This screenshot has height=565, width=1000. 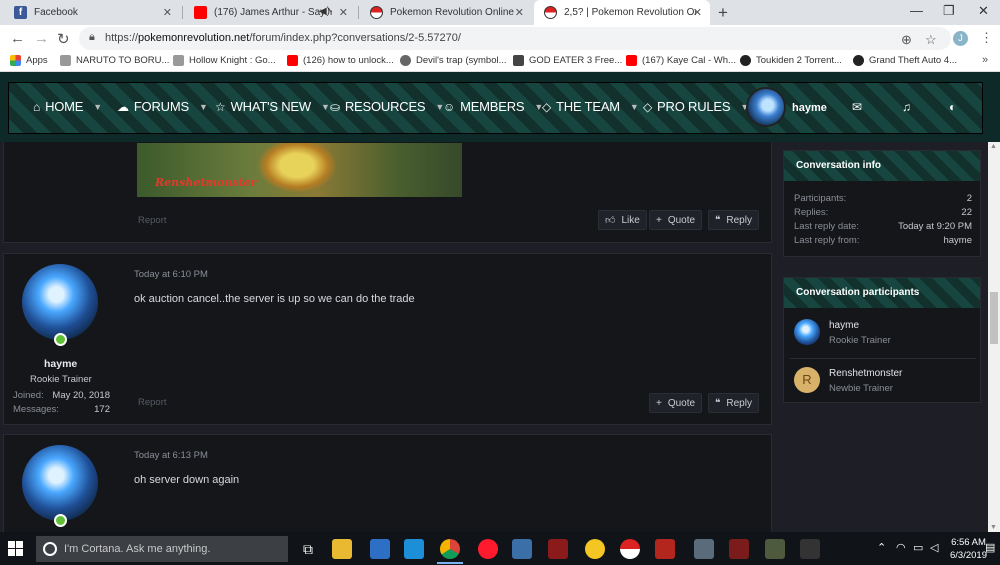 What do you see at coordinates (983, 11) in the screenshot?
I see `window-close-icon: ✕` at bounding box center [983, 11].